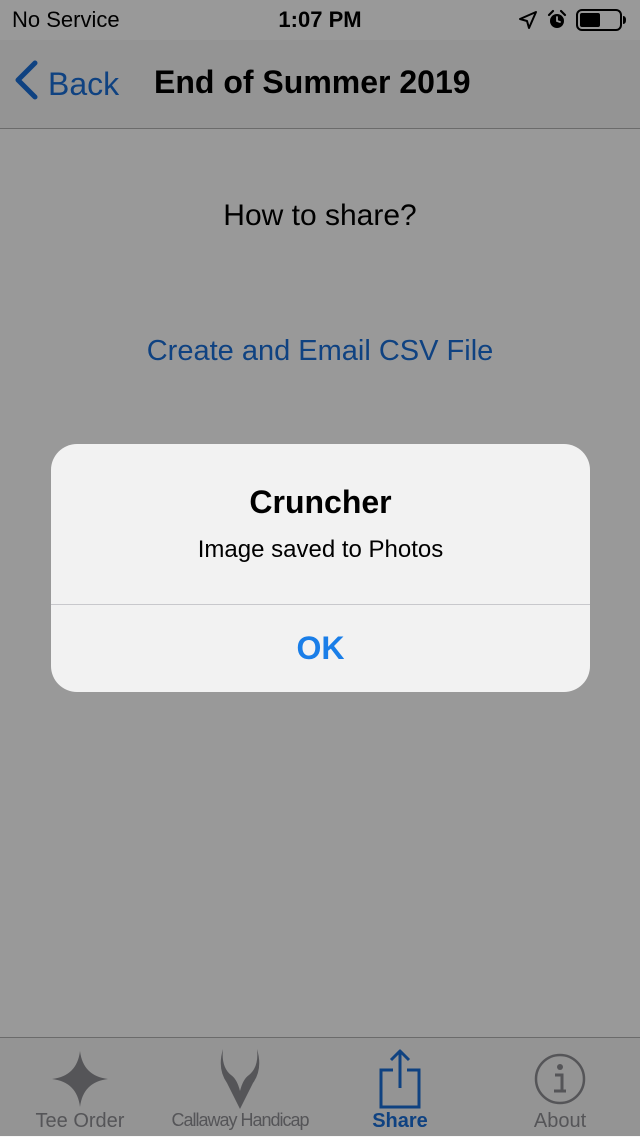  What do you see at coordinates (320, 648) in the screenshot?
I see `alert-ok-button: OK` at bounding box center [320, 648].